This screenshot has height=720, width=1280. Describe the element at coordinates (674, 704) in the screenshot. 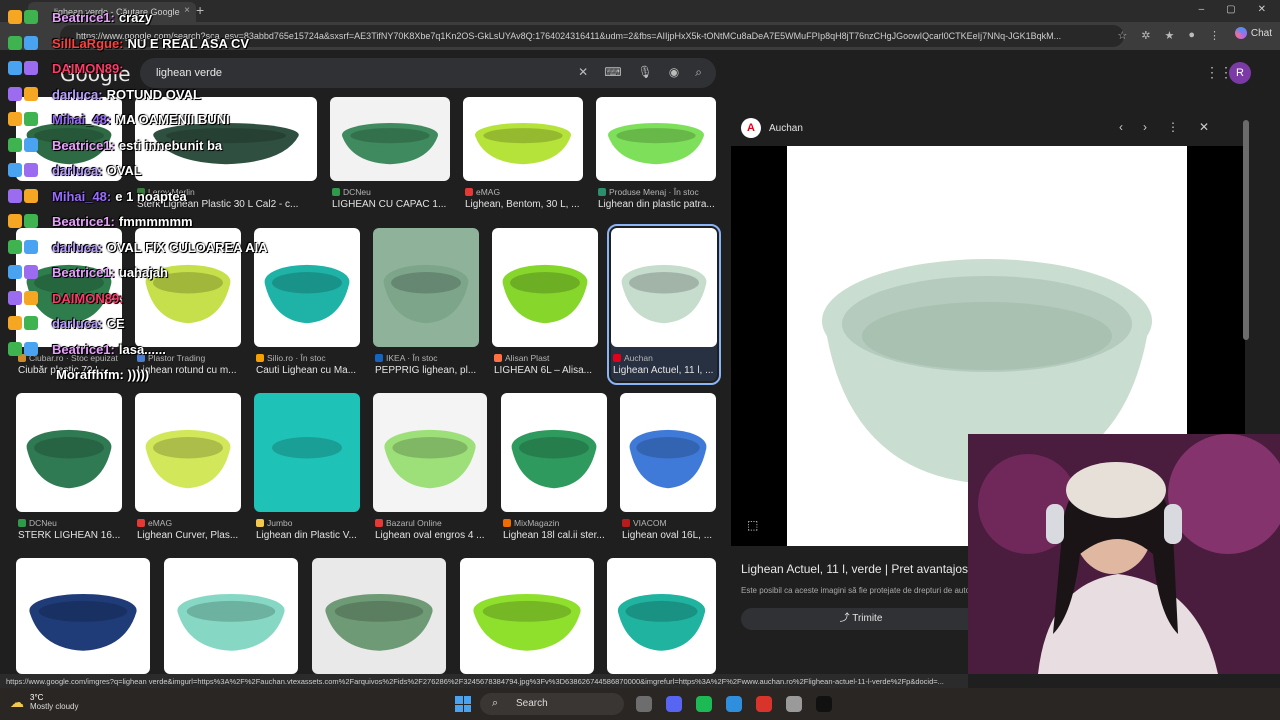

I see `discord-icon` at that location.